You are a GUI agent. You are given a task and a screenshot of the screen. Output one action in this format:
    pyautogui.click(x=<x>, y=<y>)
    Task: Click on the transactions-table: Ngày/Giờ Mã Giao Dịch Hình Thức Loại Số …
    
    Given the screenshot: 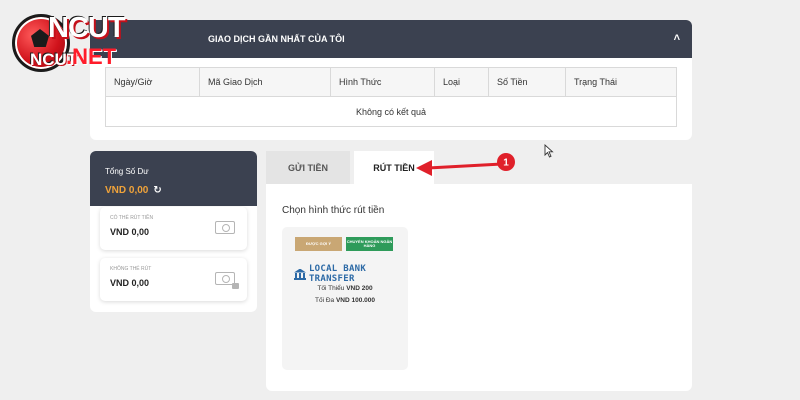 What is the action you would take?
    pyautogui.click(x=391, y=97)
    